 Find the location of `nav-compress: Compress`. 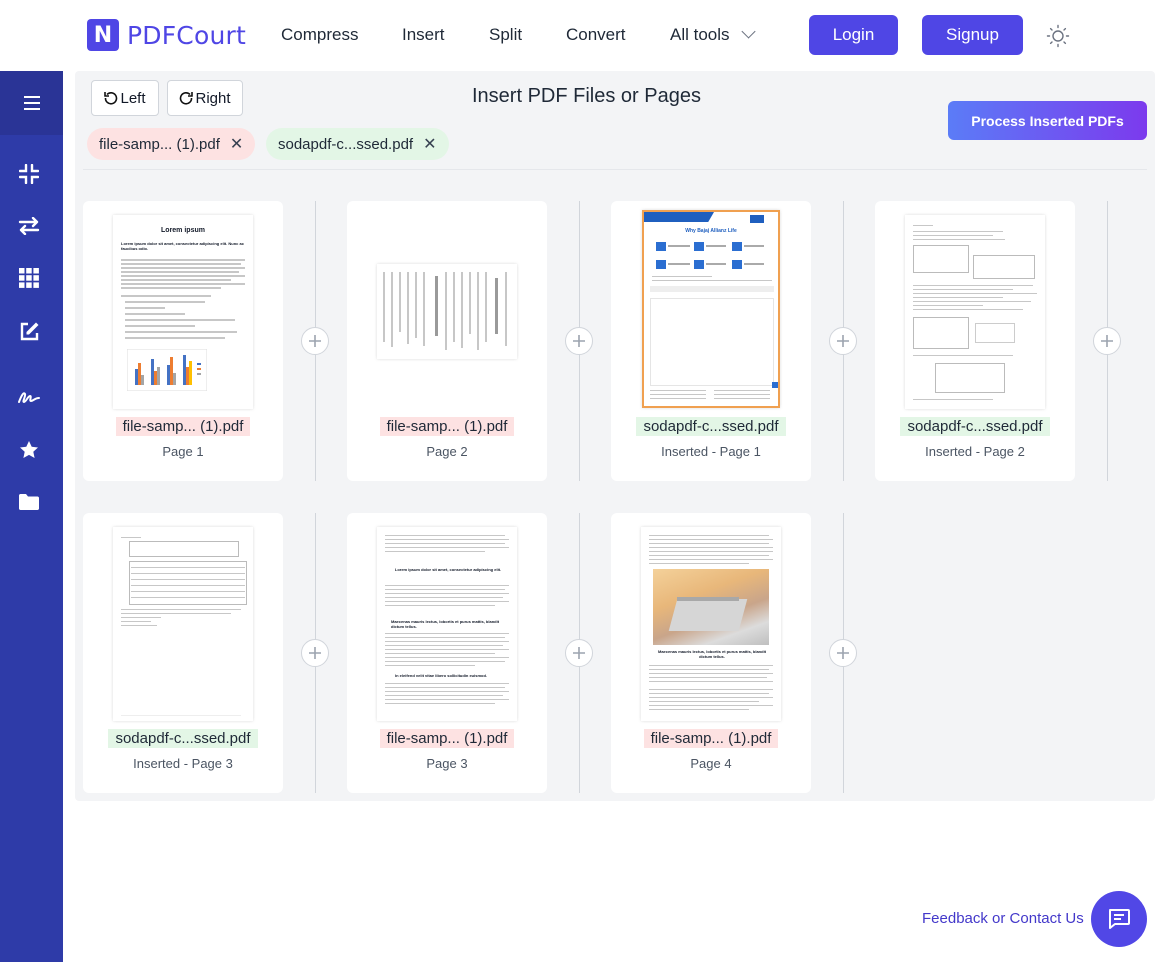

nav-compress: Compress is located at coordinates (319, 35).